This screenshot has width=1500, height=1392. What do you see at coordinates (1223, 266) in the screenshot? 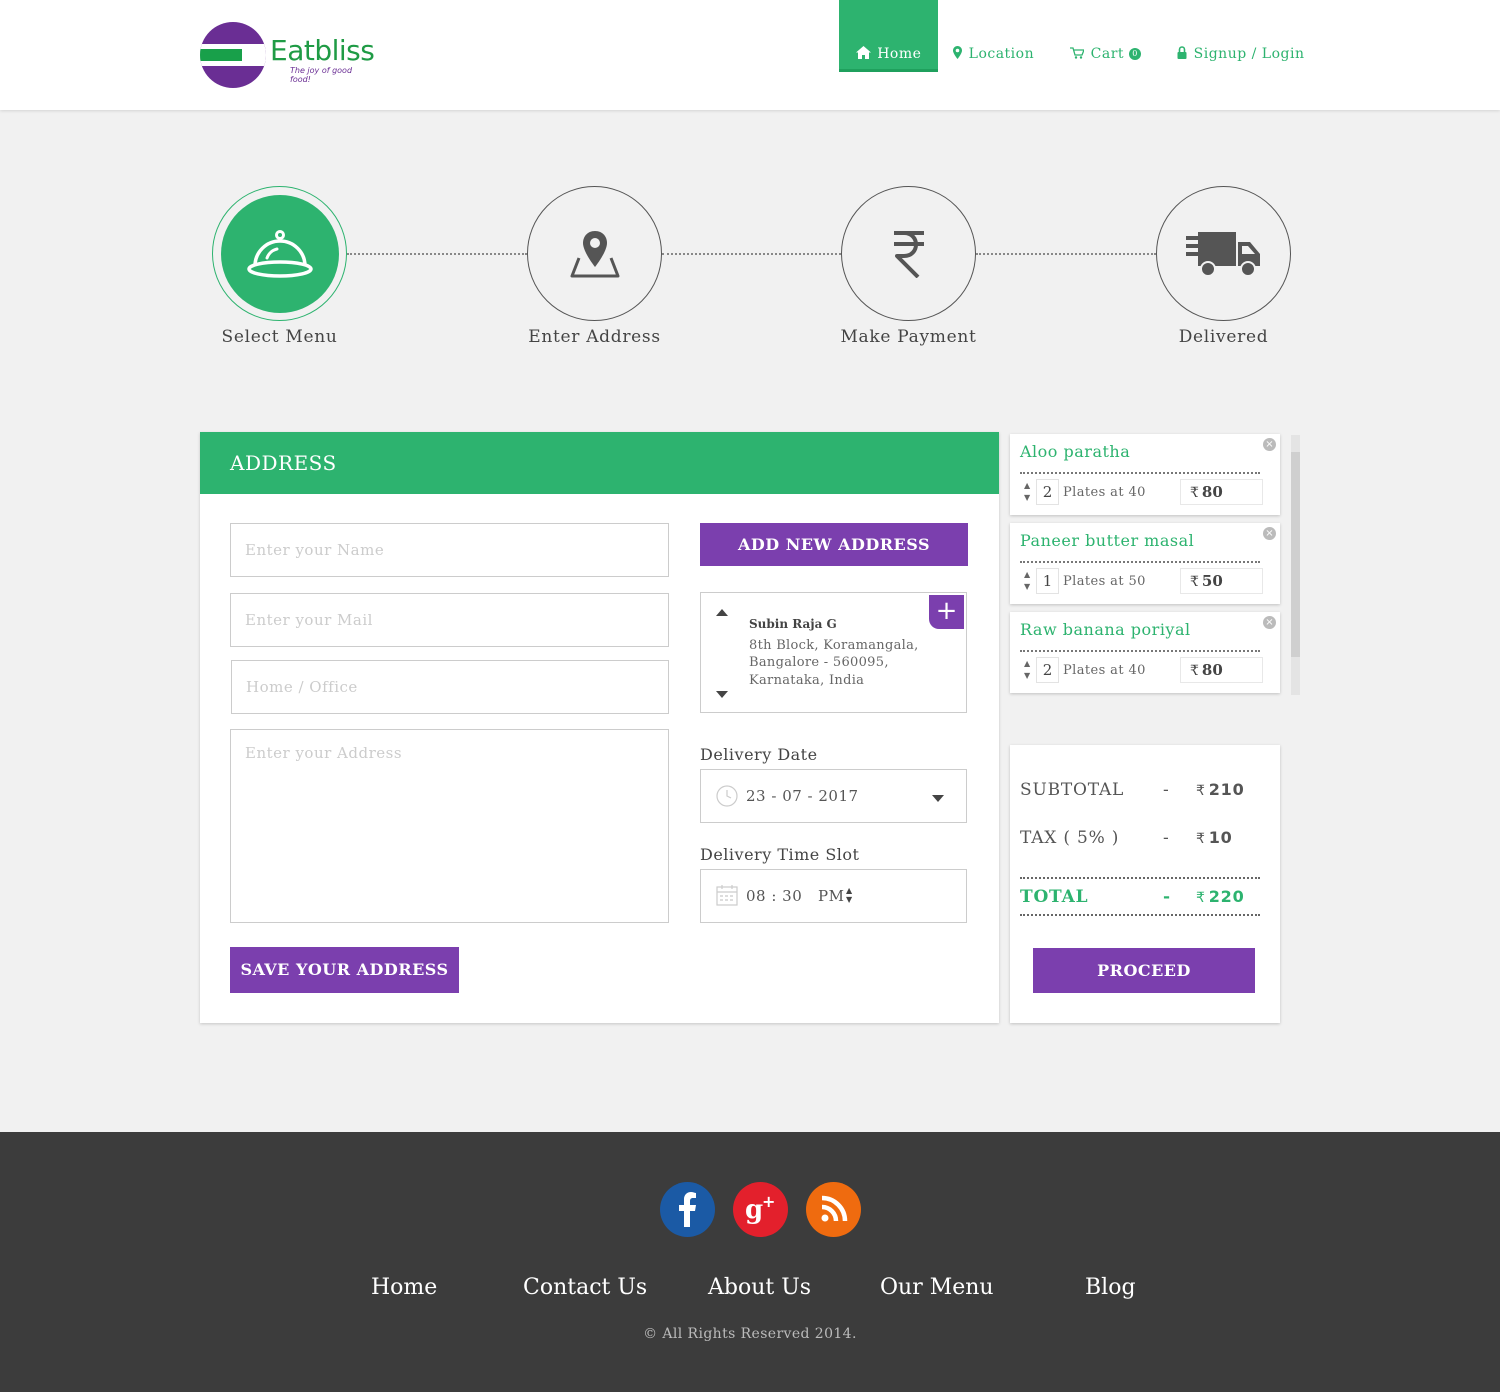
I see `step-delivered: Delivered` at bounding box center [1223, 266].